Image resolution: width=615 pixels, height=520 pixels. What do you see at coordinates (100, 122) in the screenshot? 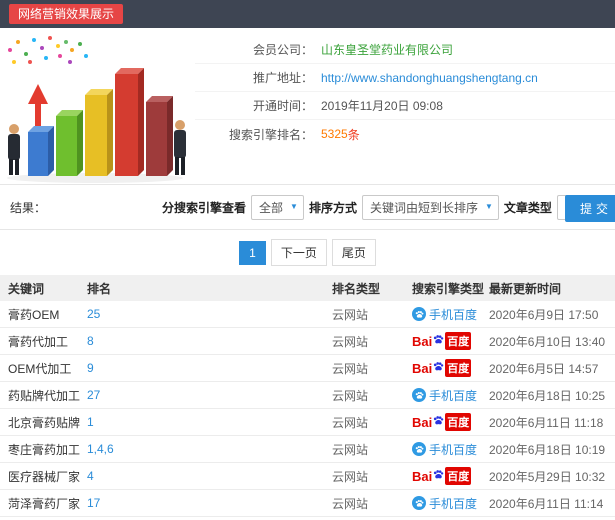
I see `bars` at bounding box center [100, 122].